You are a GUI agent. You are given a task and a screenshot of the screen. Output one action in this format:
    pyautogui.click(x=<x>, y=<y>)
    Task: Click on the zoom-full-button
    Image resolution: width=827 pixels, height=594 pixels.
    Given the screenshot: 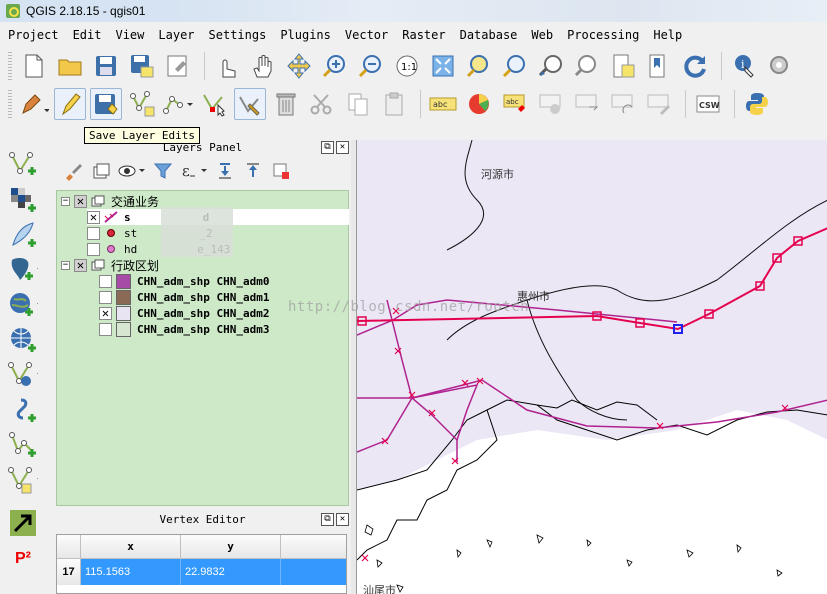 What is the action you would take?
    pyautogui.click(x=443, y=66)
    